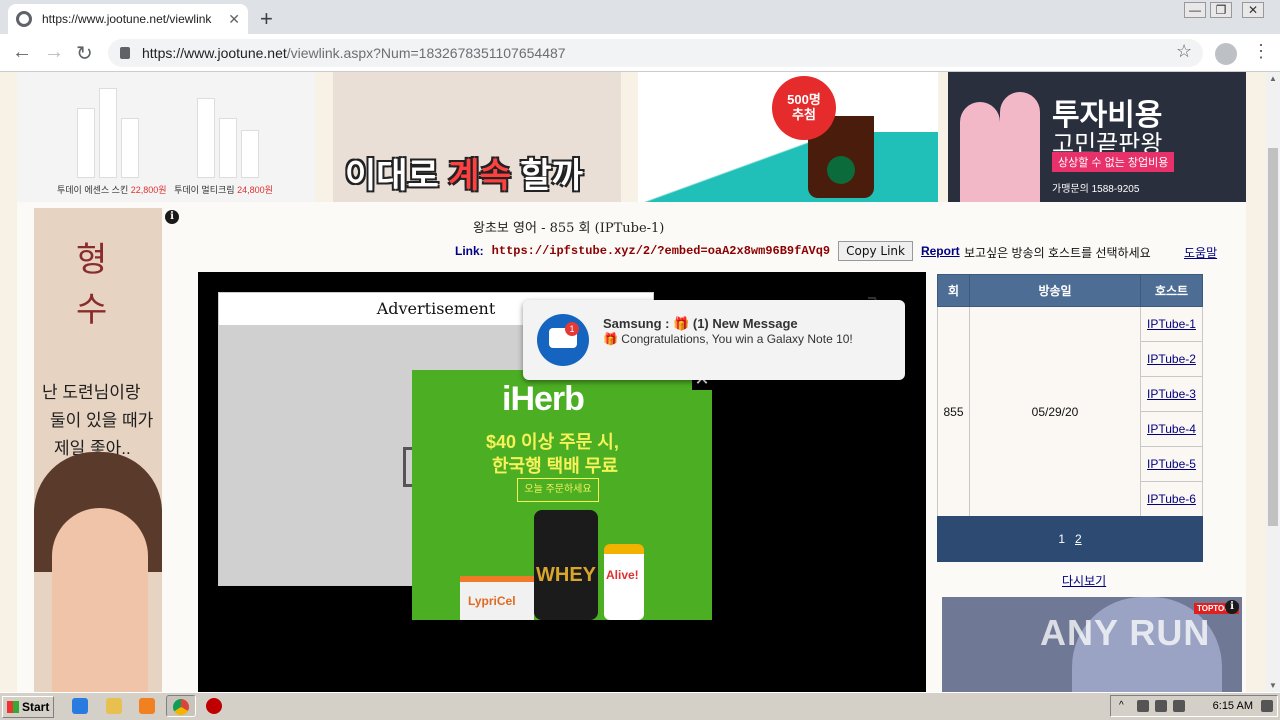 This screenshot has height=720, width=1280. What do you see at coordinates (22, 52) in the screenshot?
I see `back-button: ←` at bounding box center [22, 52].